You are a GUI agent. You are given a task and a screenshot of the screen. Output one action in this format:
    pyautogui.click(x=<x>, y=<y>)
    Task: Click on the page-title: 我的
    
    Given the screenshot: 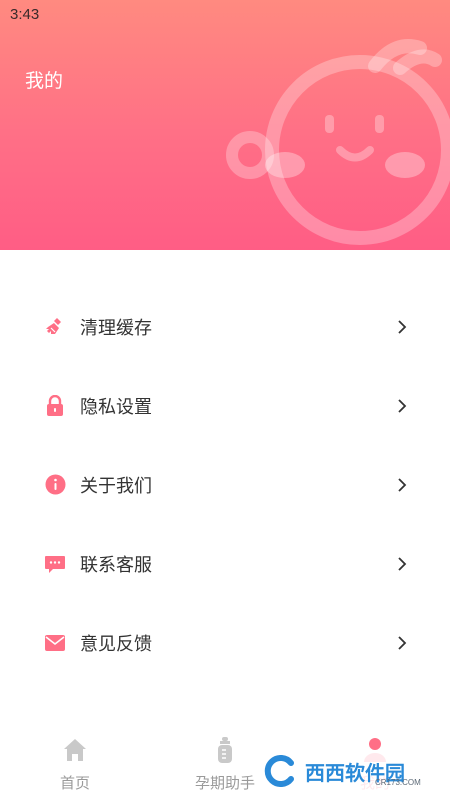 What is the action you would take?
    pyautogui.click(x=44, y=81)
    